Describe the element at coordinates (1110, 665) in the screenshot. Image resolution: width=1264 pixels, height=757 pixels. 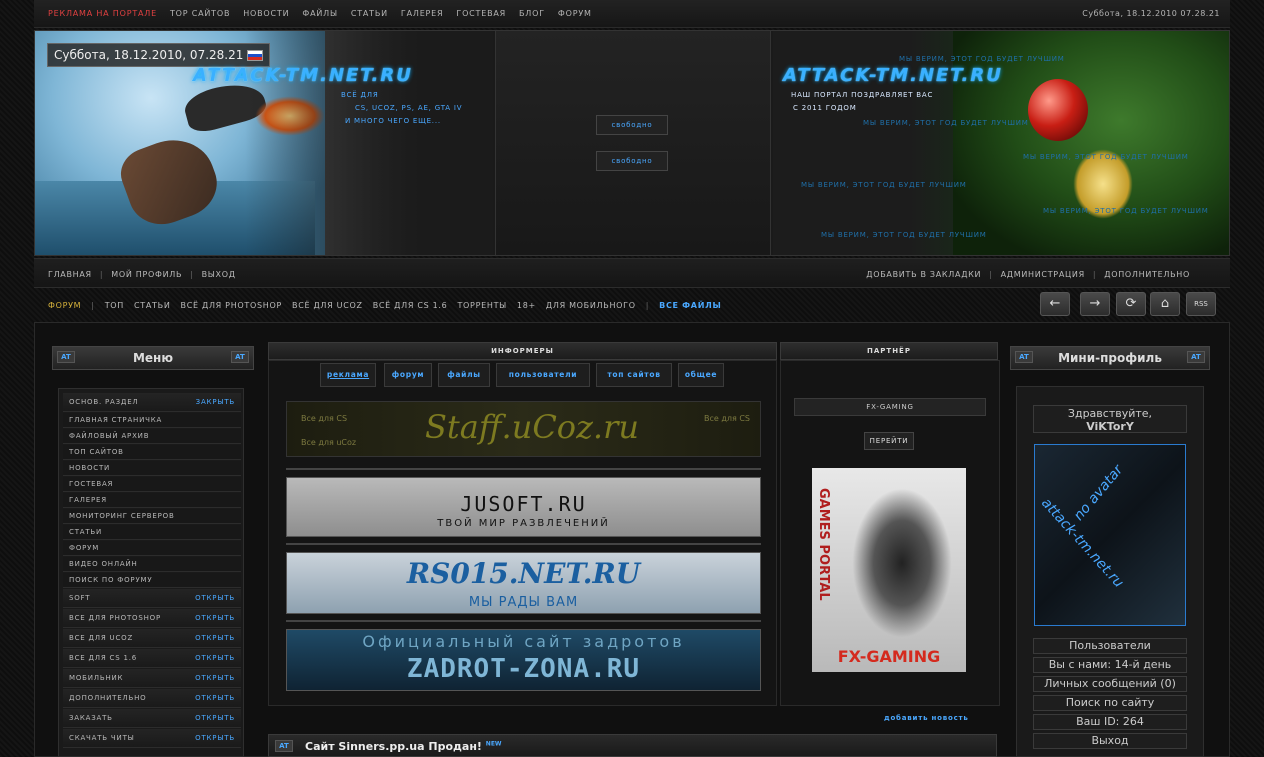
I see `mini-days: Вы с нами: 14-й день` at that location.